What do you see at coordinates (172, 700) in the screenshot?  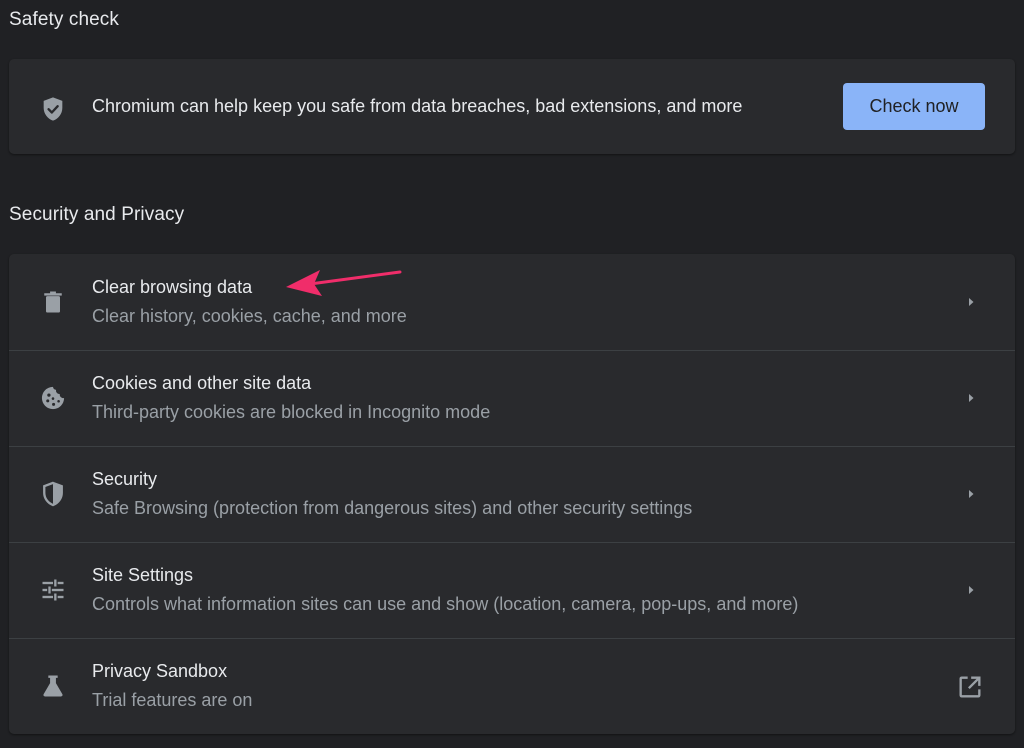 I see `row-subtitle: Trial features are on` at bounding box center [172, 700].